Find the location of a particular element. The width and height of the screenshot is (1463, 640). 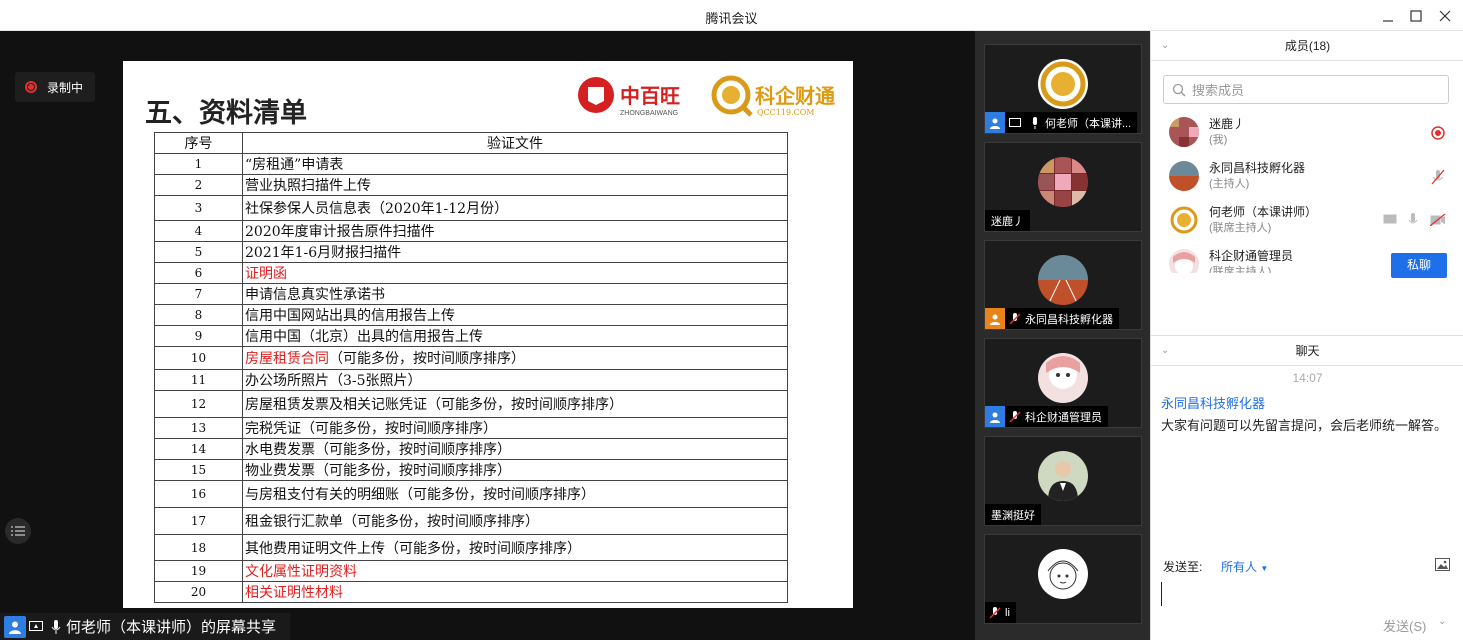

table-header-doc: 验证文件 is located at coordinates (515, 143).